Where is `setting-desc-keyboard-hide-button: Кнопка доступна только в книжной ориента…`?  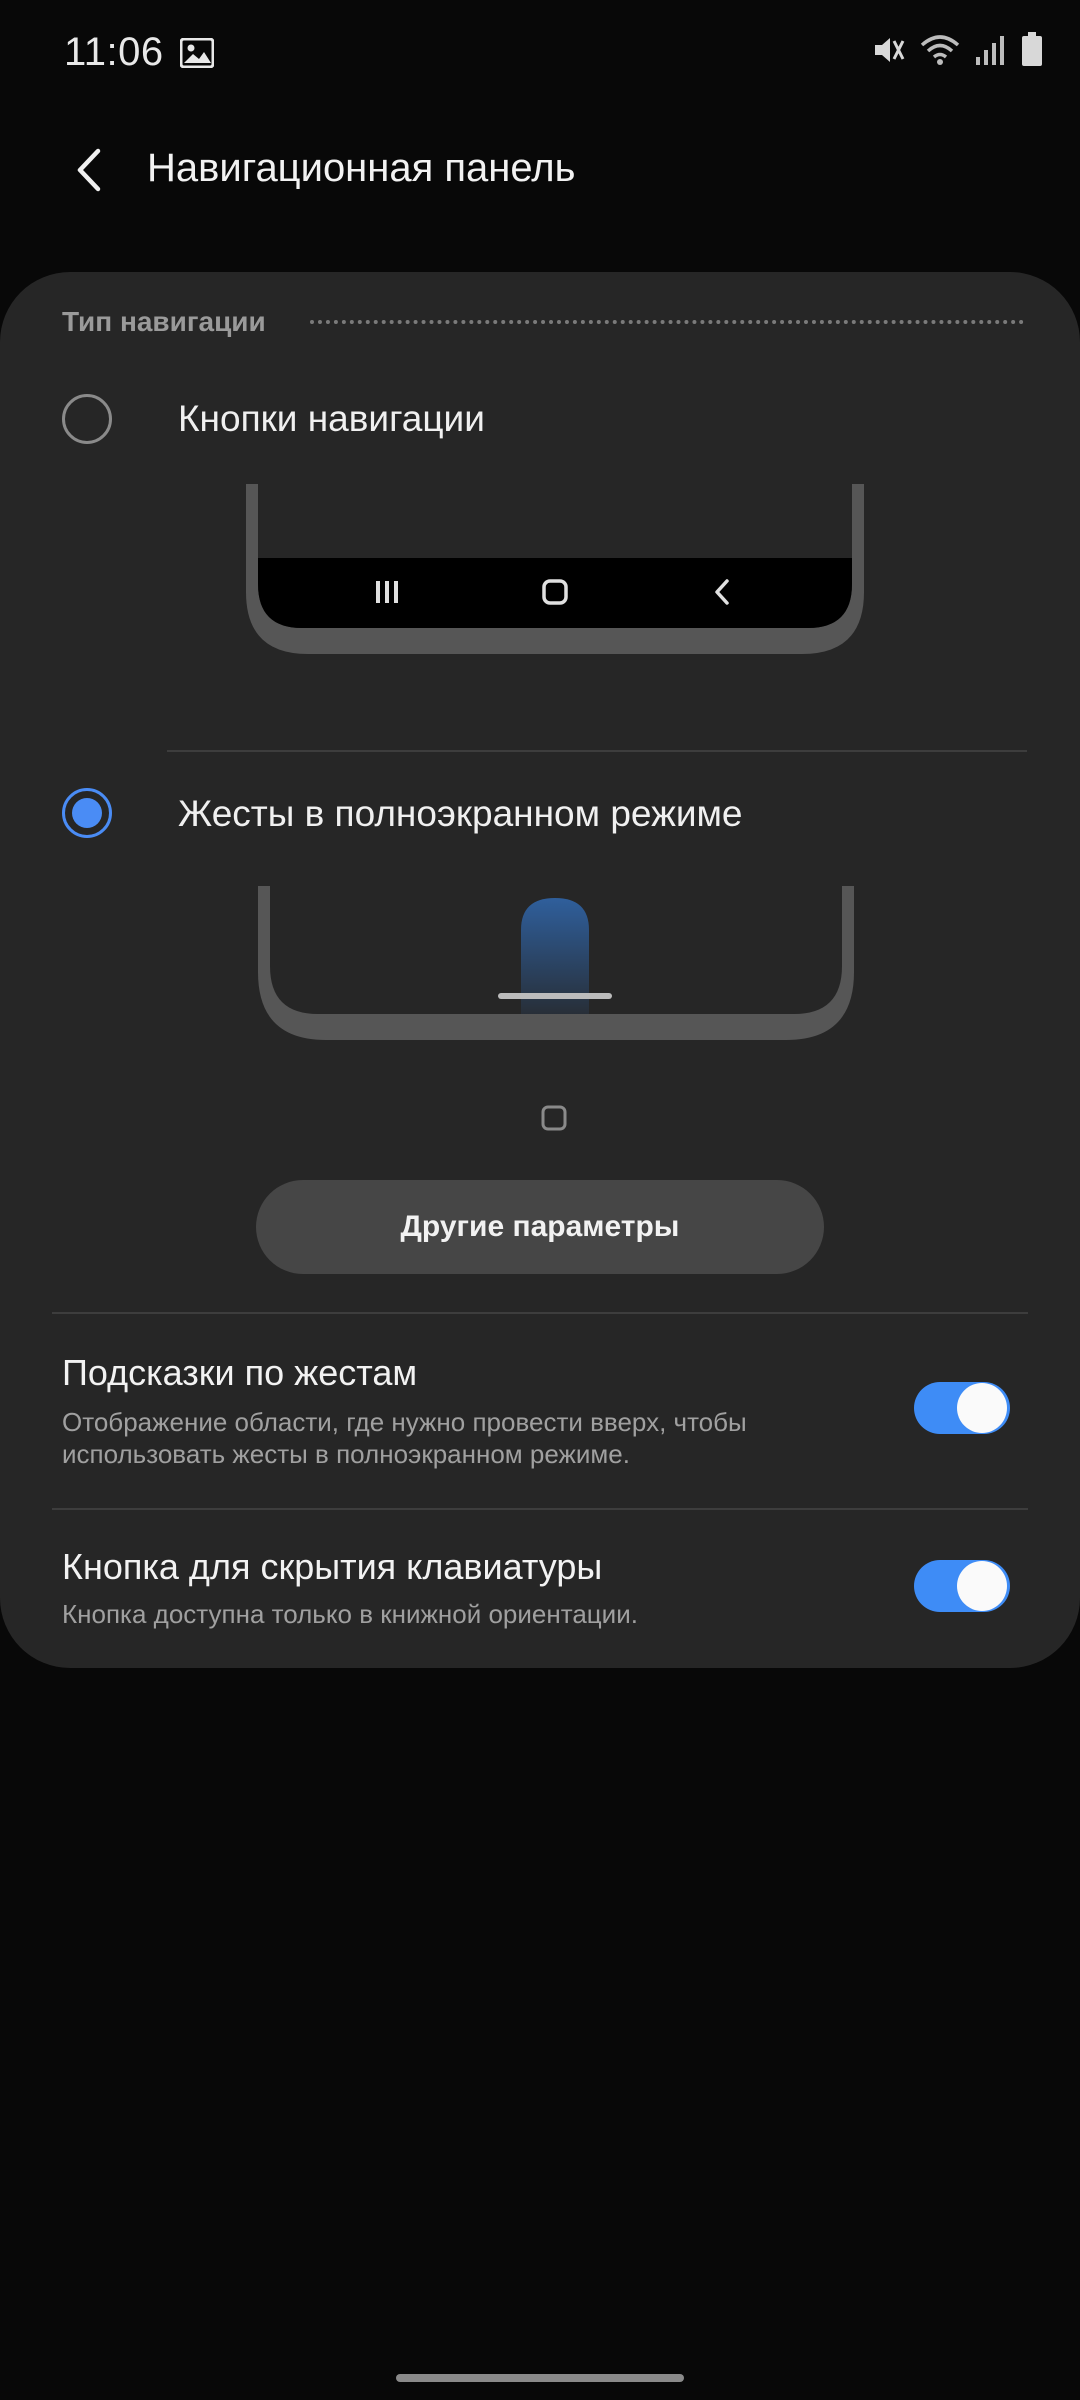 setting-desc-keyboard-hide-button: Кнопка доступна только в книжной ориента… is located at coordinates (350, 1614).